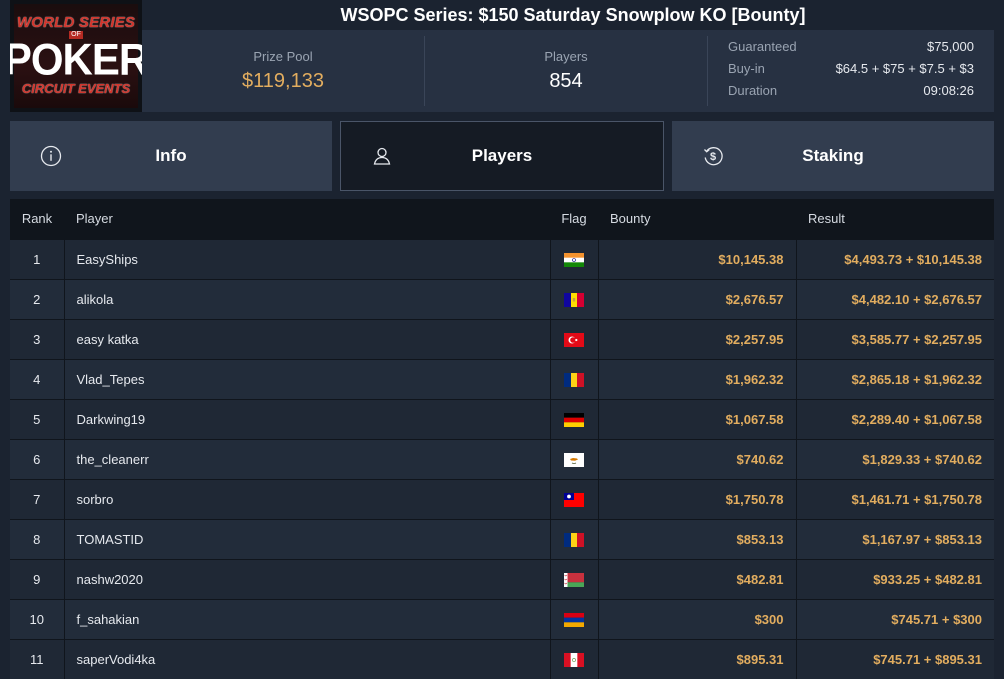  I want to click on row-result: $1,167.97 + $853.13, so click(894, 539).